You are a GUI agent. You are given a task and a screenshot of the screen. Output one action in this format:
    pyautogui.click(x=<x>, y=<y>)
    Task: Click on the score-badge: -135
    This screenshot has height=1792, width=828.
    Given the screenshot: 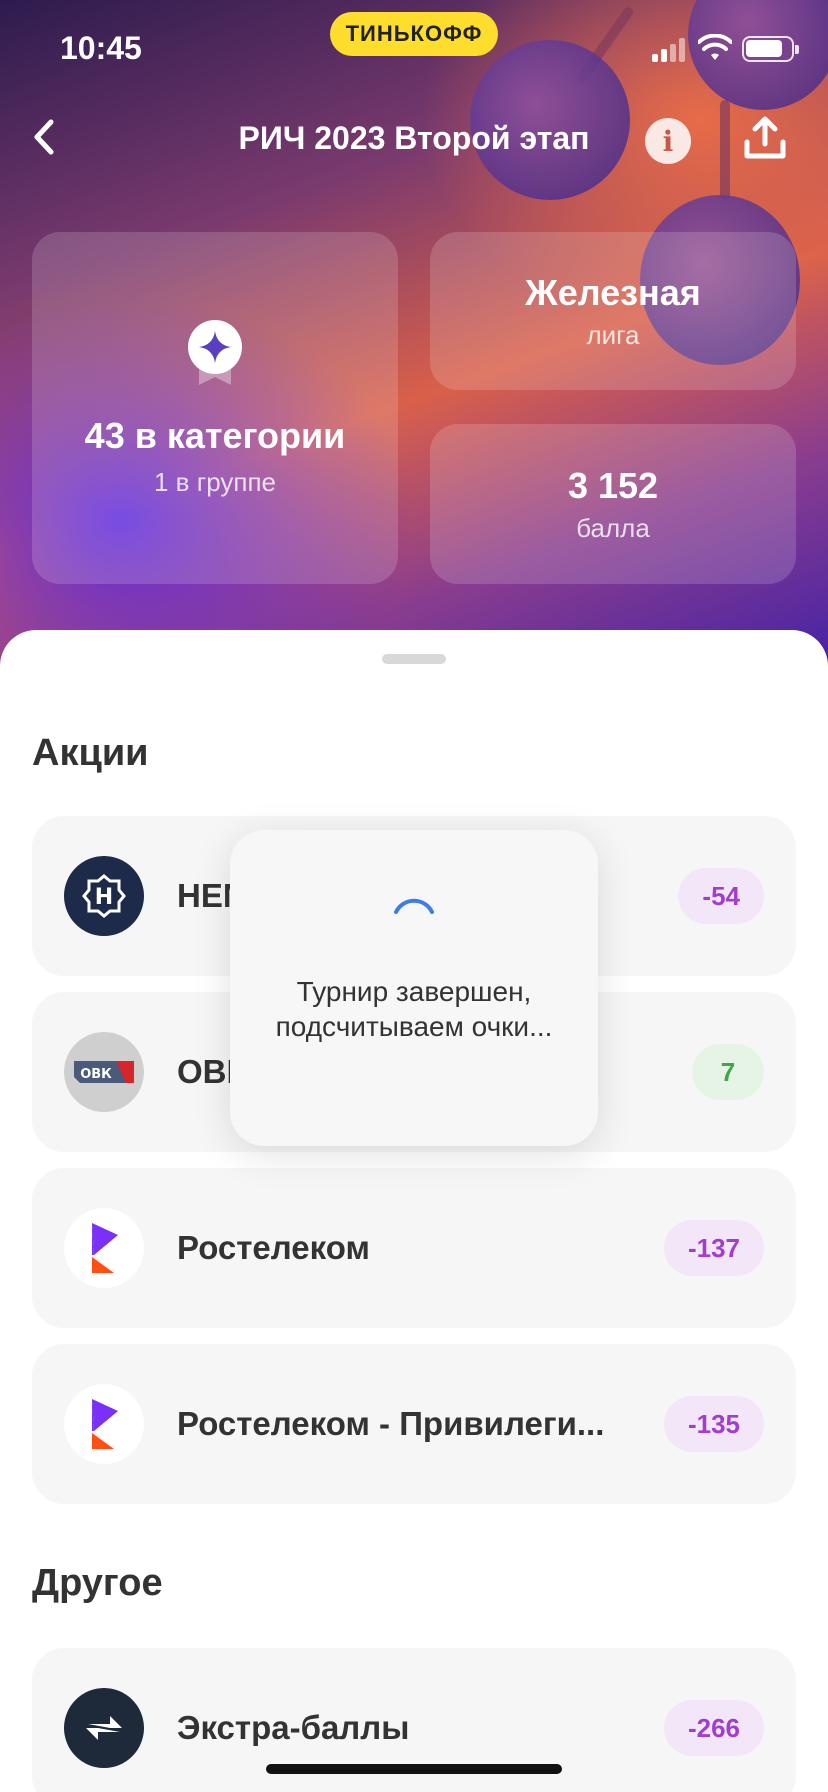 What is the action you would take?
    pyautogui.click(x=713, y=1424)
    